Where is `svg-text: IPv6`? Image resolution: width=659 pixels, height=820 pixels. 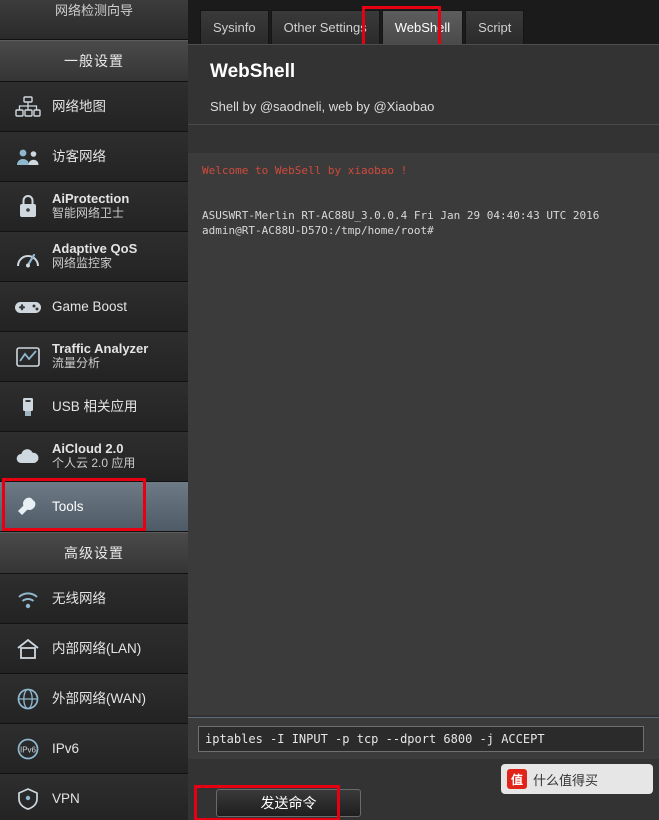
svg-text: IPv6 is located at coordinates (28, 749).